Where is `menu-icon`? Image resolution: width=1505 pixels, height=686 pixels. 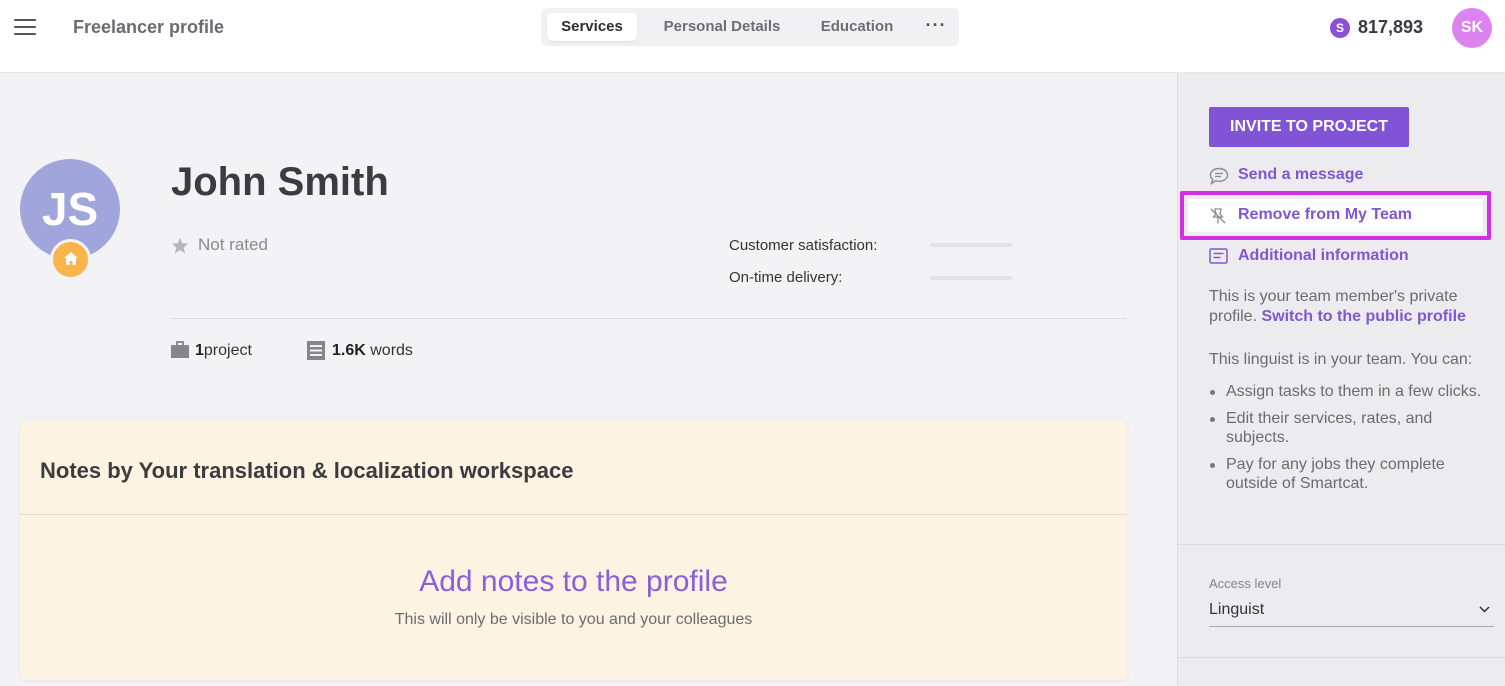 menu-icon is located at coordinates (25, 28).